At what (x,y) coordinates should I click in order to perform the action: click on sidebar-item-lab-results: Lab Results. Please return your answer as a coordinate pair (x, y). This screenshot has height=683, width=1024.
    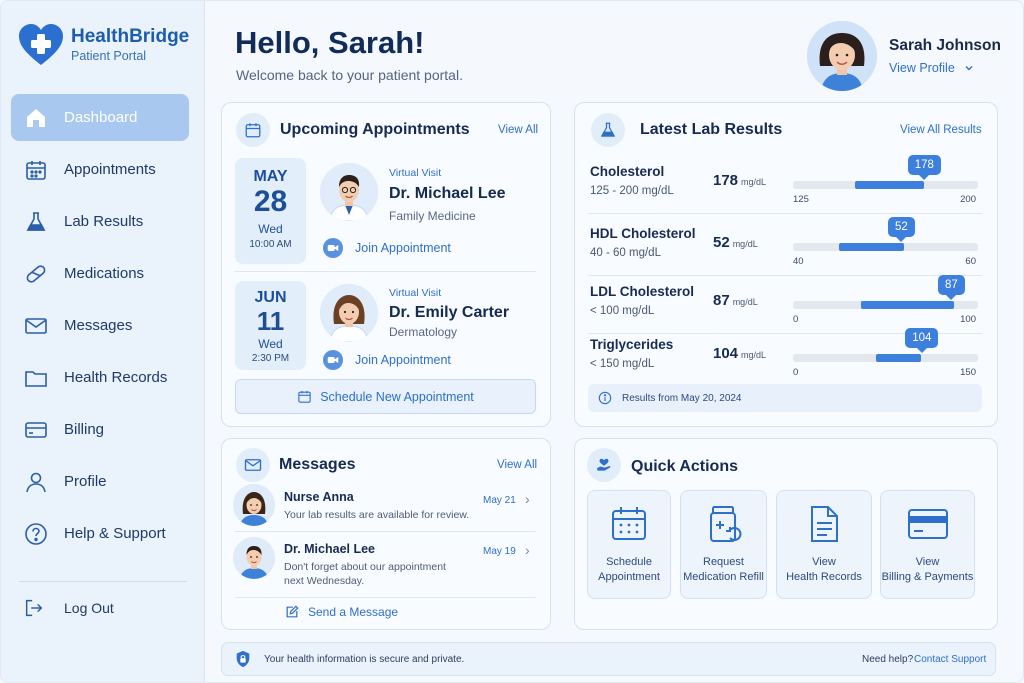
    Looking at the image, I should click on (100, 221).